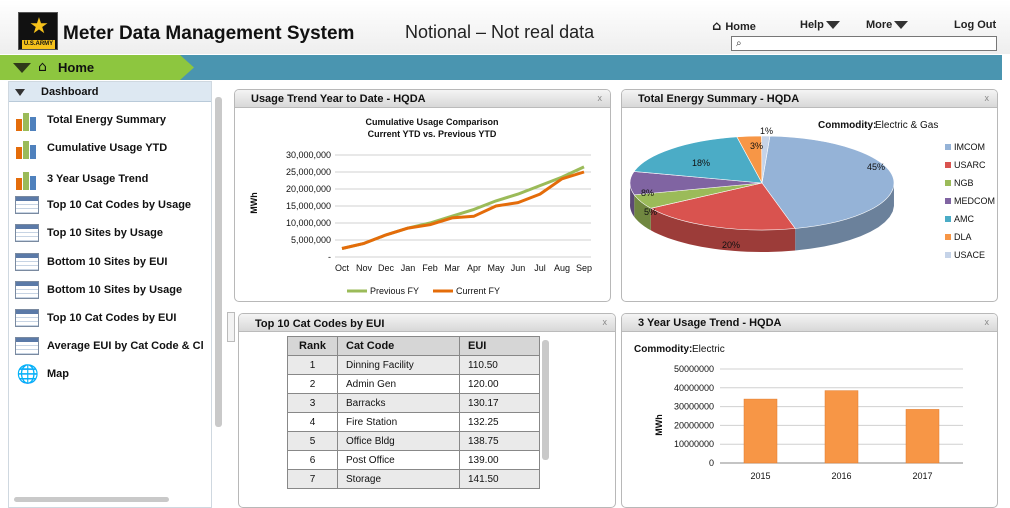  I want to click on sidebar-horizontal-scrollbar, so click(91, 499).